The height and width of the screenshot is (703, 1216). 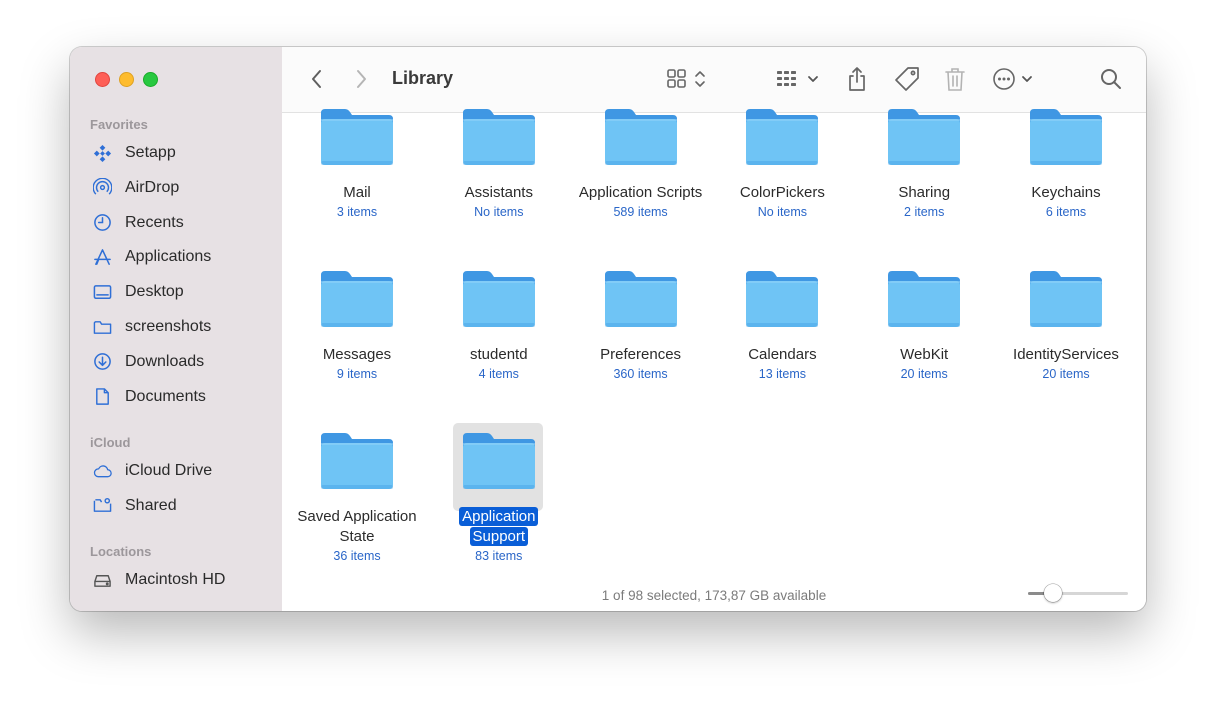 What do you see at coordinates (782, 344) in the screenshot?
I see `folder-item: Calendars 13 items` at bounding box center [782, 344].